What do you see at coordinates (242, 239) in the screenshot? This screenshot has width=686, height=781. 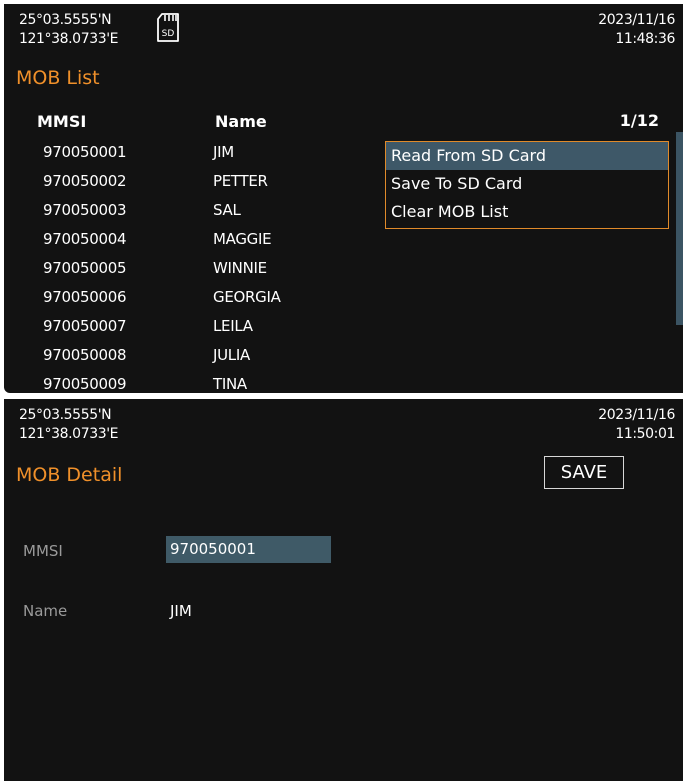 I see `row-name: MAGGIE` at bounding box center [242, 239].